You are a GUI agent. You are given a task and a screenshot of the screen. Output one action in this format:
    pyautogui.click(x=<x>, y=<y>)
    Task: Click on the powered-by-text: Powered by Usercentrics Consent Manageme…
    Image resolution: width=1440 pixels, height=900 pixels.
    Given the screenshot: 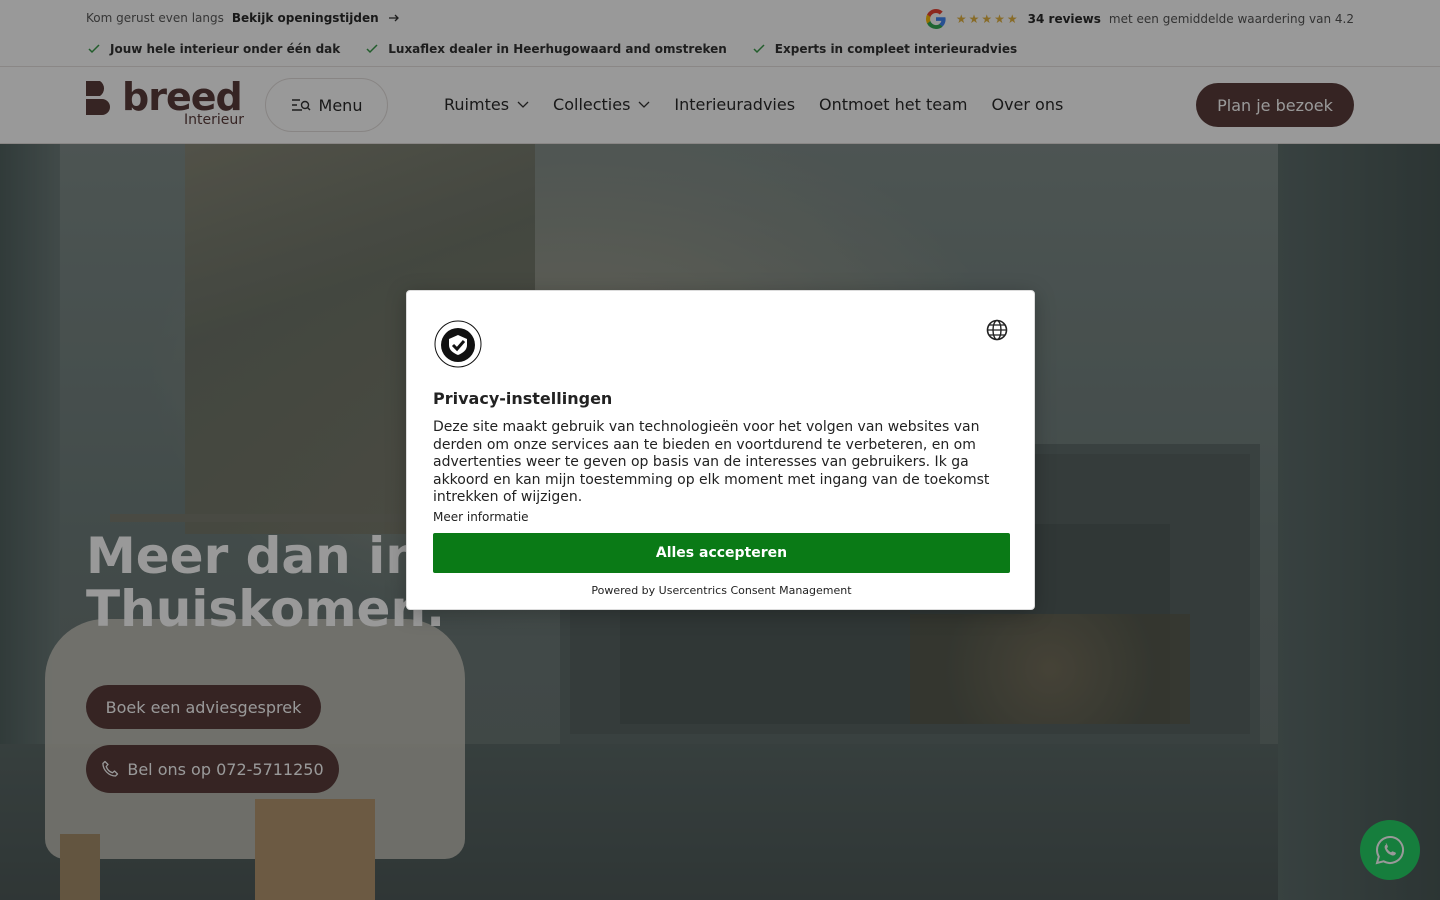 What is the action you would take?
    pyautogui.click(x=721, y=590)
    